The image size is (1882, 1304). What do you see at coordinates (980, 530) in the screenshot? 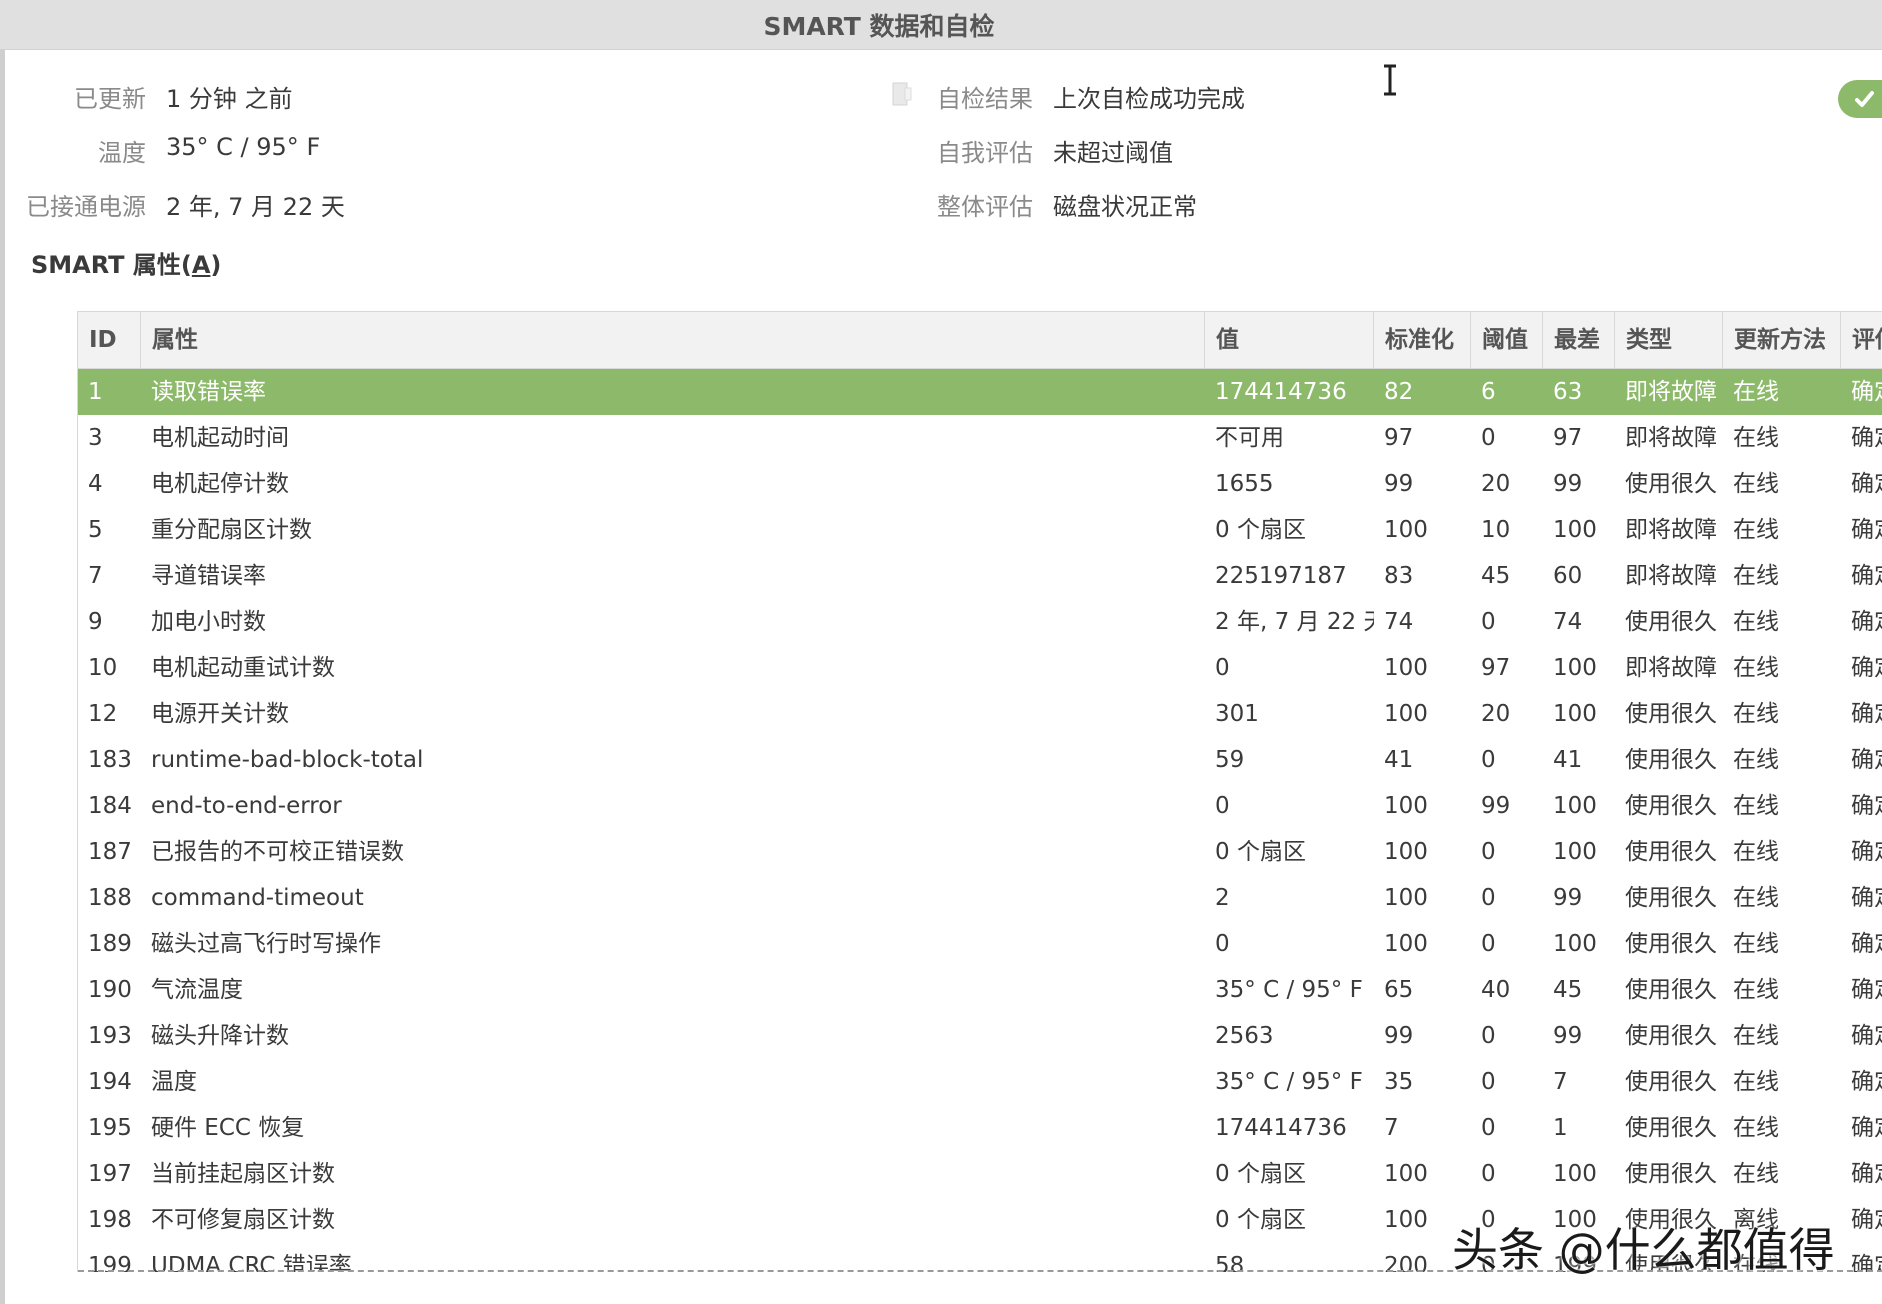
I see `table-row: 5 重分配扇区计数 0 个扇区 100 10 100 即将故障在线 确定` at bounding box center [980, 530].